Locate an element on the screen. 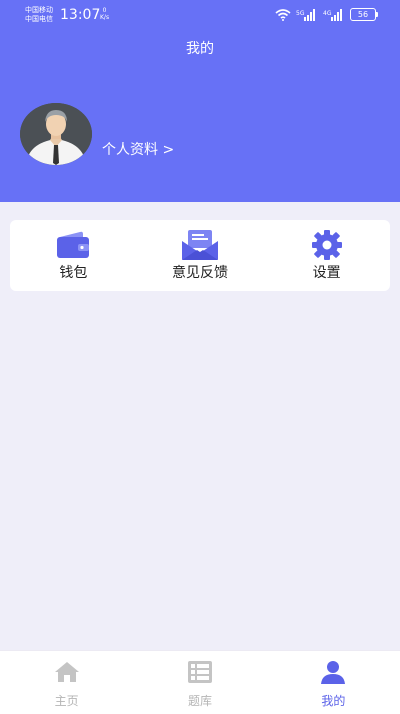 The height and width of the screenshot is (714, 400). page-title: 我的 is located at coordinates (200, 49).